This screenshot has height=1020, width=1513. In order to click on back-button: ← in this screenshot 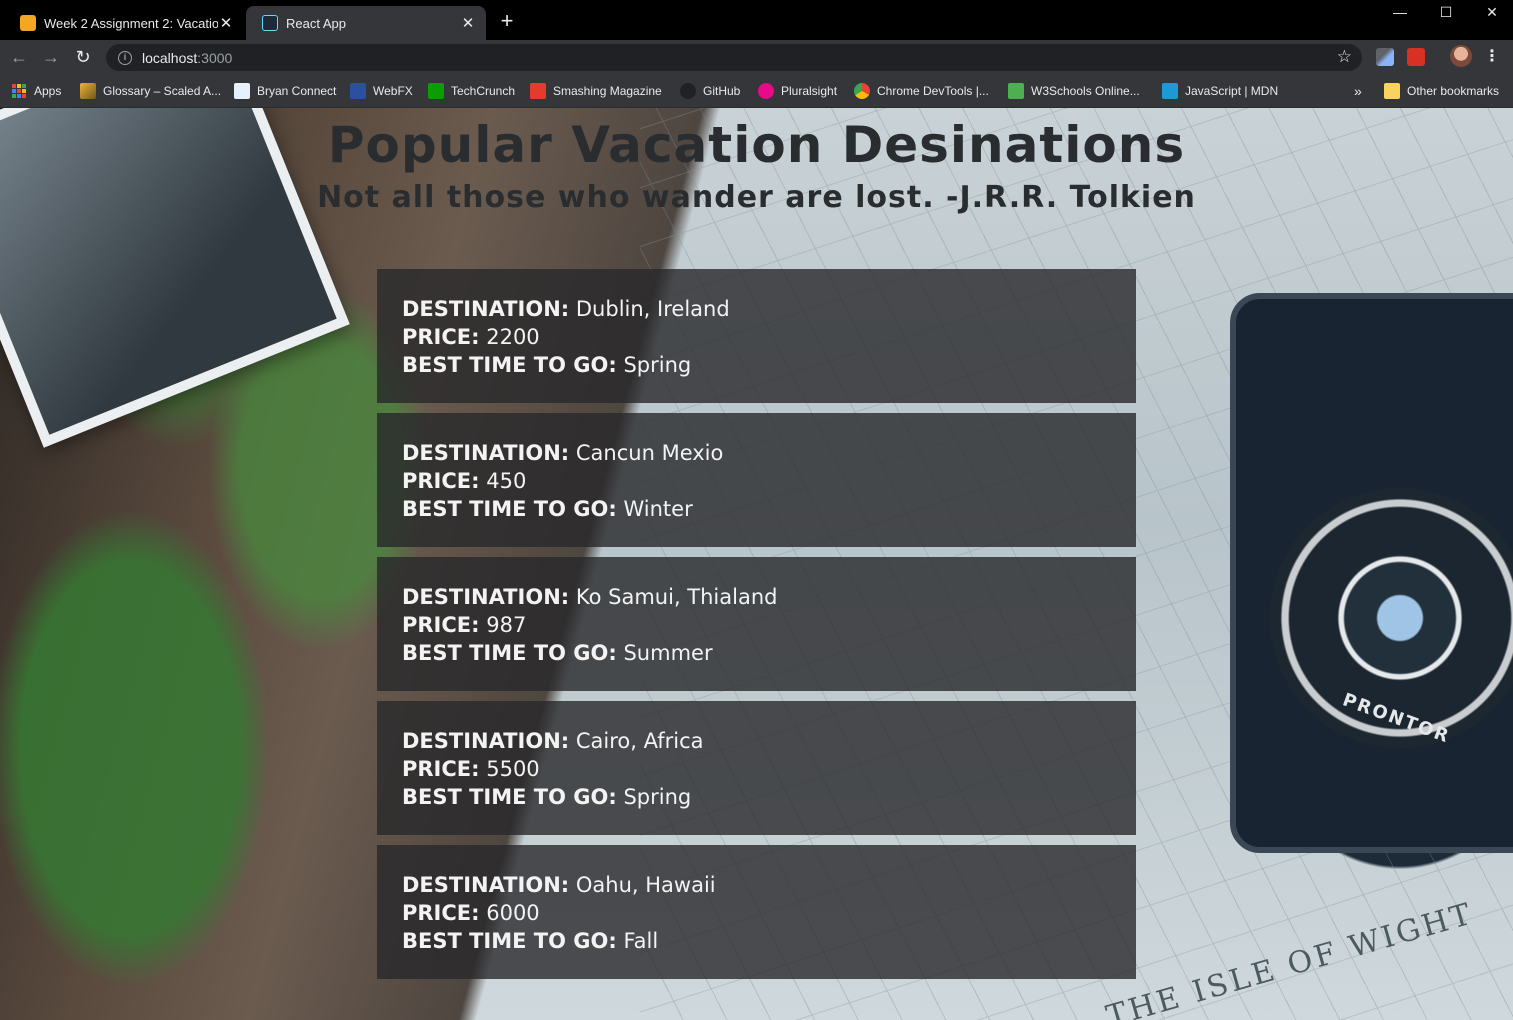, I will do `click(19, 57)`.